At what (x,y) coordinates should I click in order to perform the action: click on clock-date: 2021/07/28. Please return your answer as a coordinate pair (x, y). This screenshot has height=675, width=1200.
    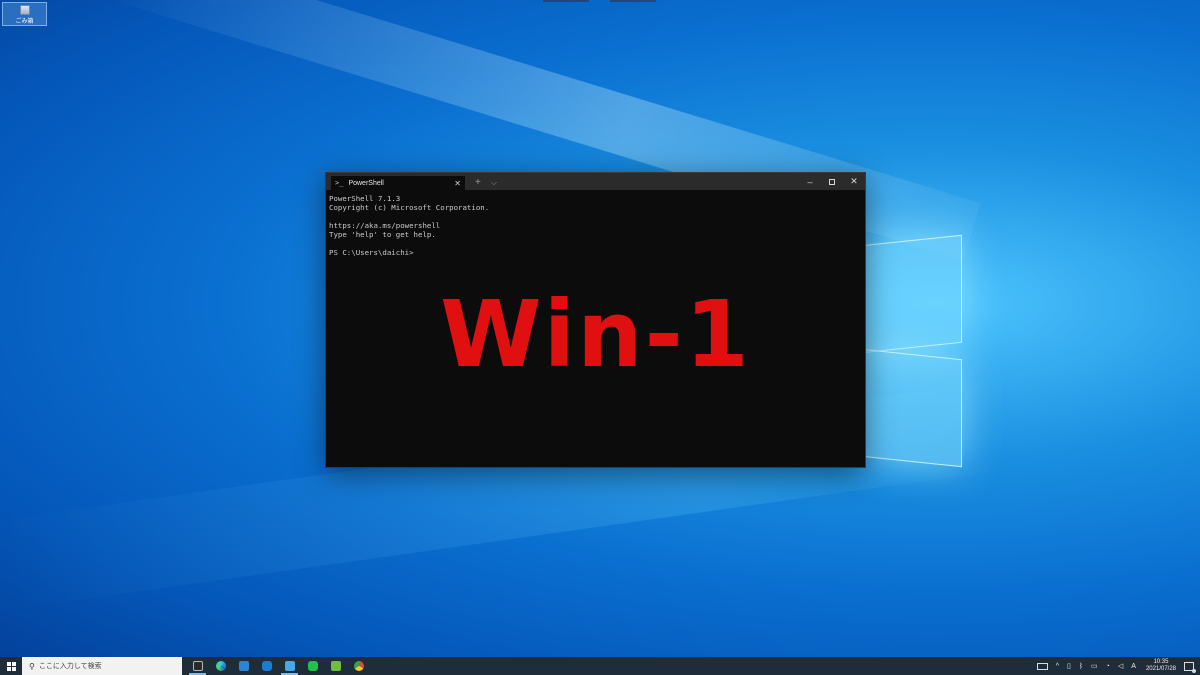
    Looking at the image, I should click on (1160, 669).